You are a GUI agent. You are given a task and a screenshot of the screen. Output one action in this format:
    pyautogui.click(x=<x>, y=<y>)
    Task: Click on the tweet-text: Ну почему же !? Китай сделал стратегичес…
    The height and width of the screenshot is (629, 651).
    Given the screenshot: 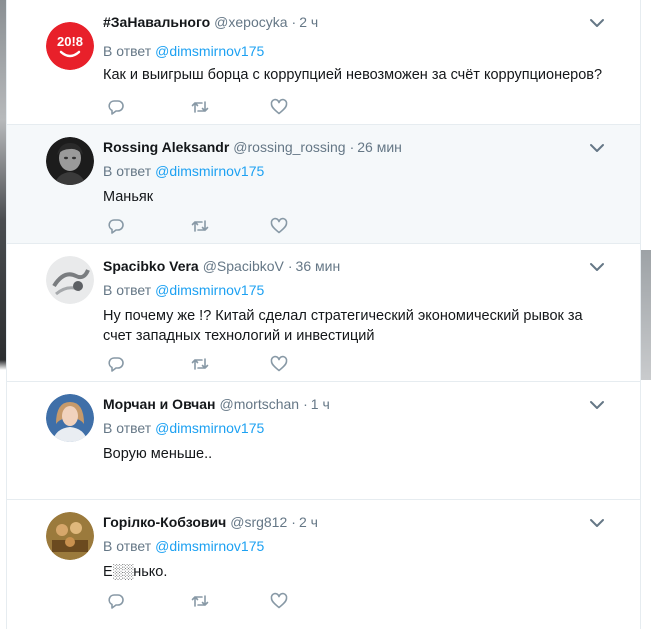 What is the action you would take?
    pyautogui.click(x=343, y=326)
    